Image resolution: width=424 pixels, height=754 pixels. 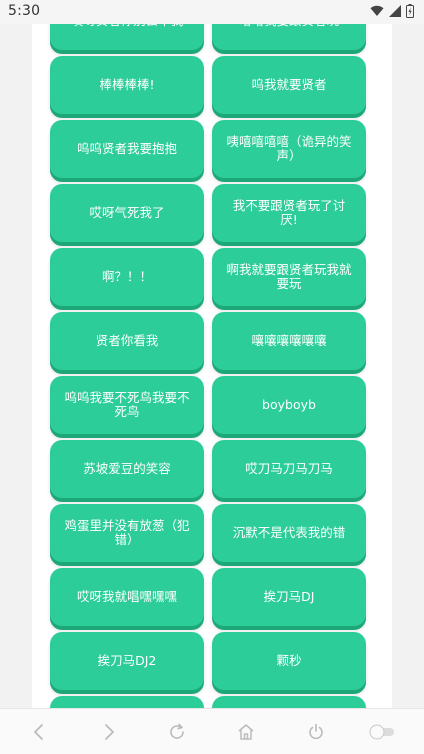 I want to click on home-icon, so click(x=246, y=732).